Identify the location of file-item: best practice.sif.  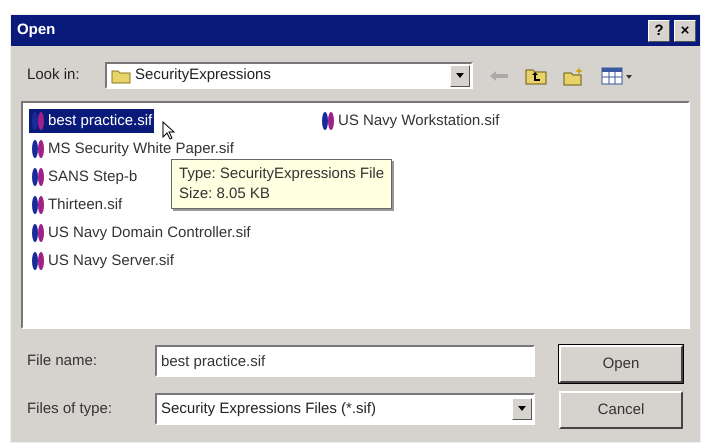
(91, 121).